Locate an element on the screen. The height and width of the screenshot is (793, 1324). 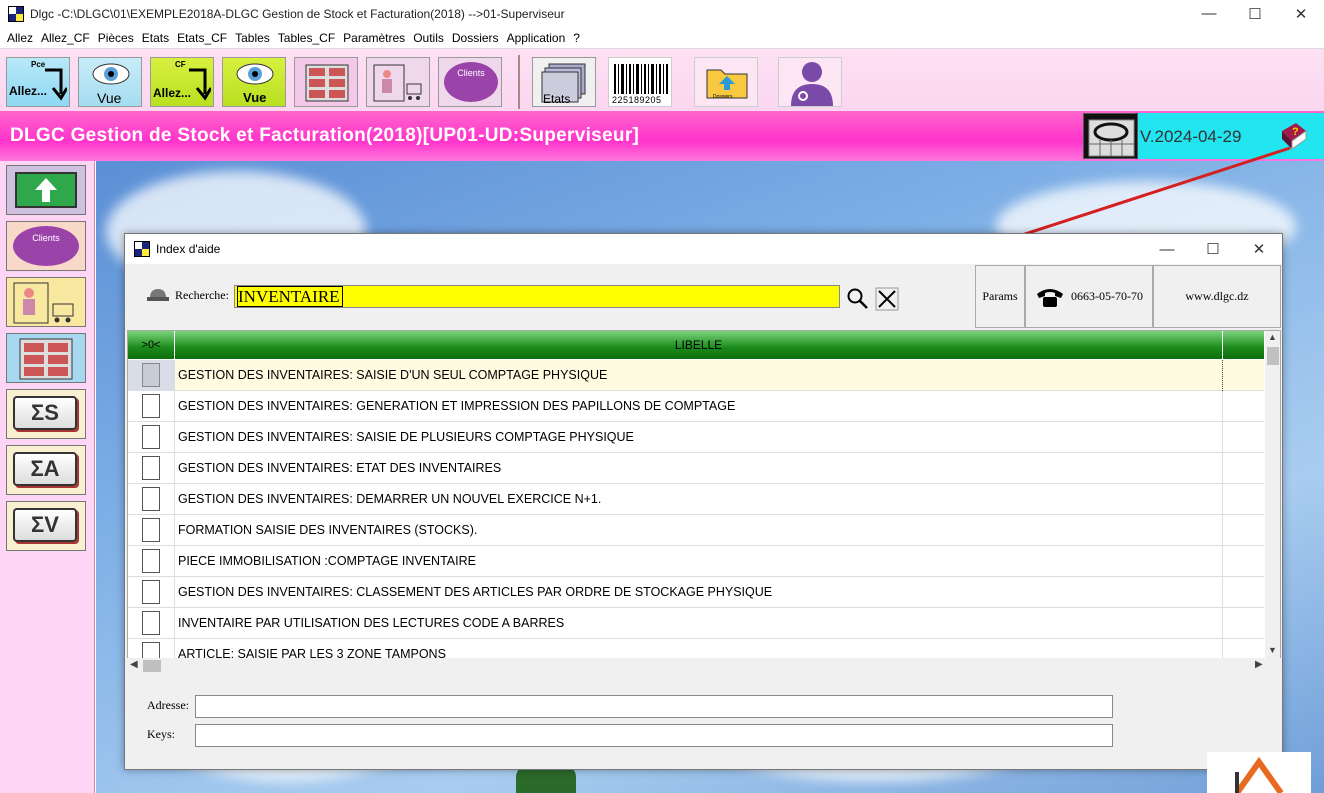
close-button: ✕ is located at coordinates (1301, 13).